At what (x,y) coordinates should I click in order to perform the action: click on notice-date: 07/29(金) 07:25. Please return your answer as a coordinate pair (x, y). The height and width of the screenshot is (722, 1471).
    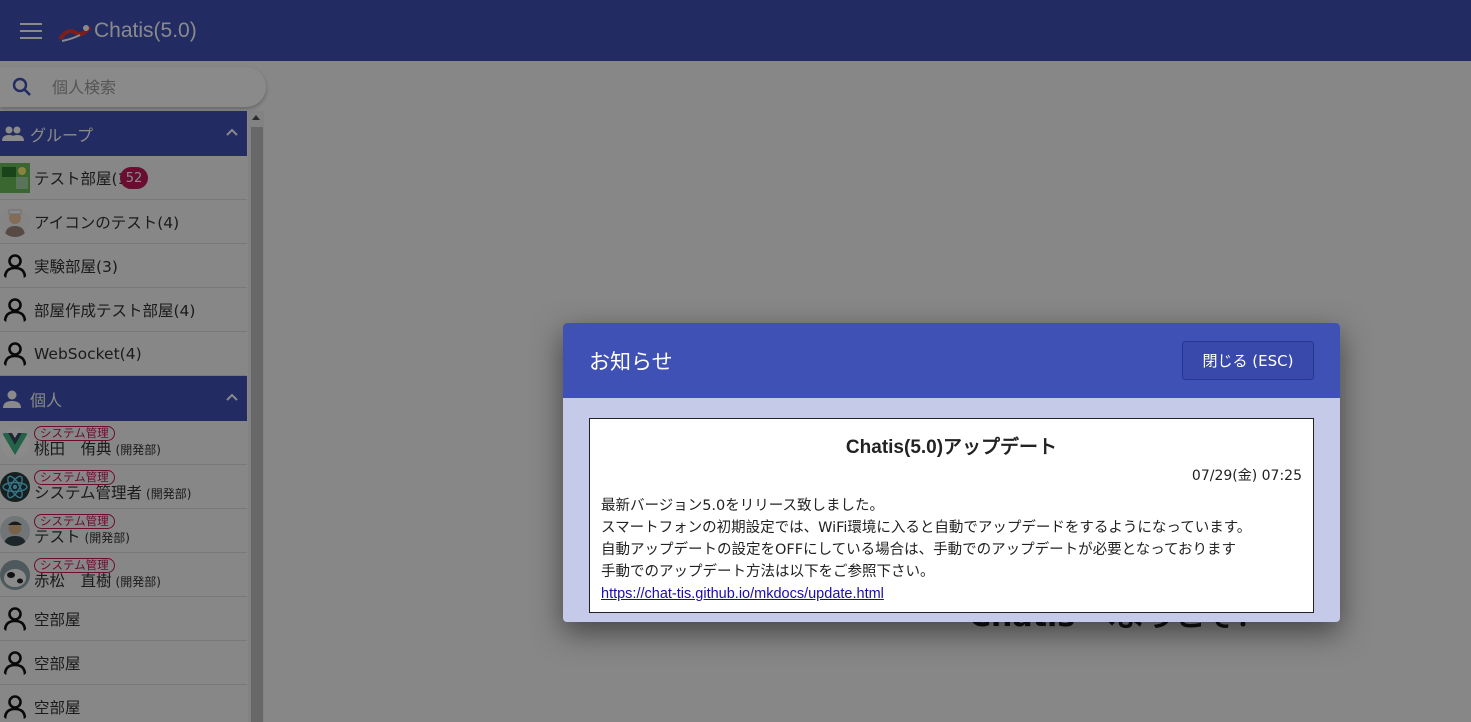
    Looking at the image, I should click on (1246, 476).